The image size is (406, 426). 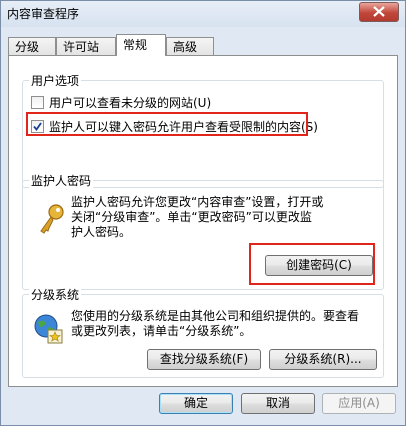 What do you see at coordinates (191, 217) in the screenshot?
I see `supervisor-desc-line2: 关闭“分级审查”。单击“更改密码”可以更改监` at bounding box center [191, 217].